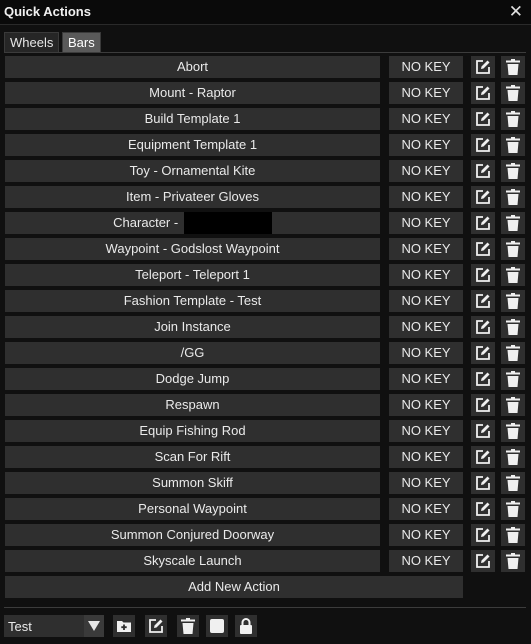 The image size is (531, 644). Describe the element at coordinates (192, 171) in the screenshot. I see `action-button: Toy - Ornamental Kite` at that location.